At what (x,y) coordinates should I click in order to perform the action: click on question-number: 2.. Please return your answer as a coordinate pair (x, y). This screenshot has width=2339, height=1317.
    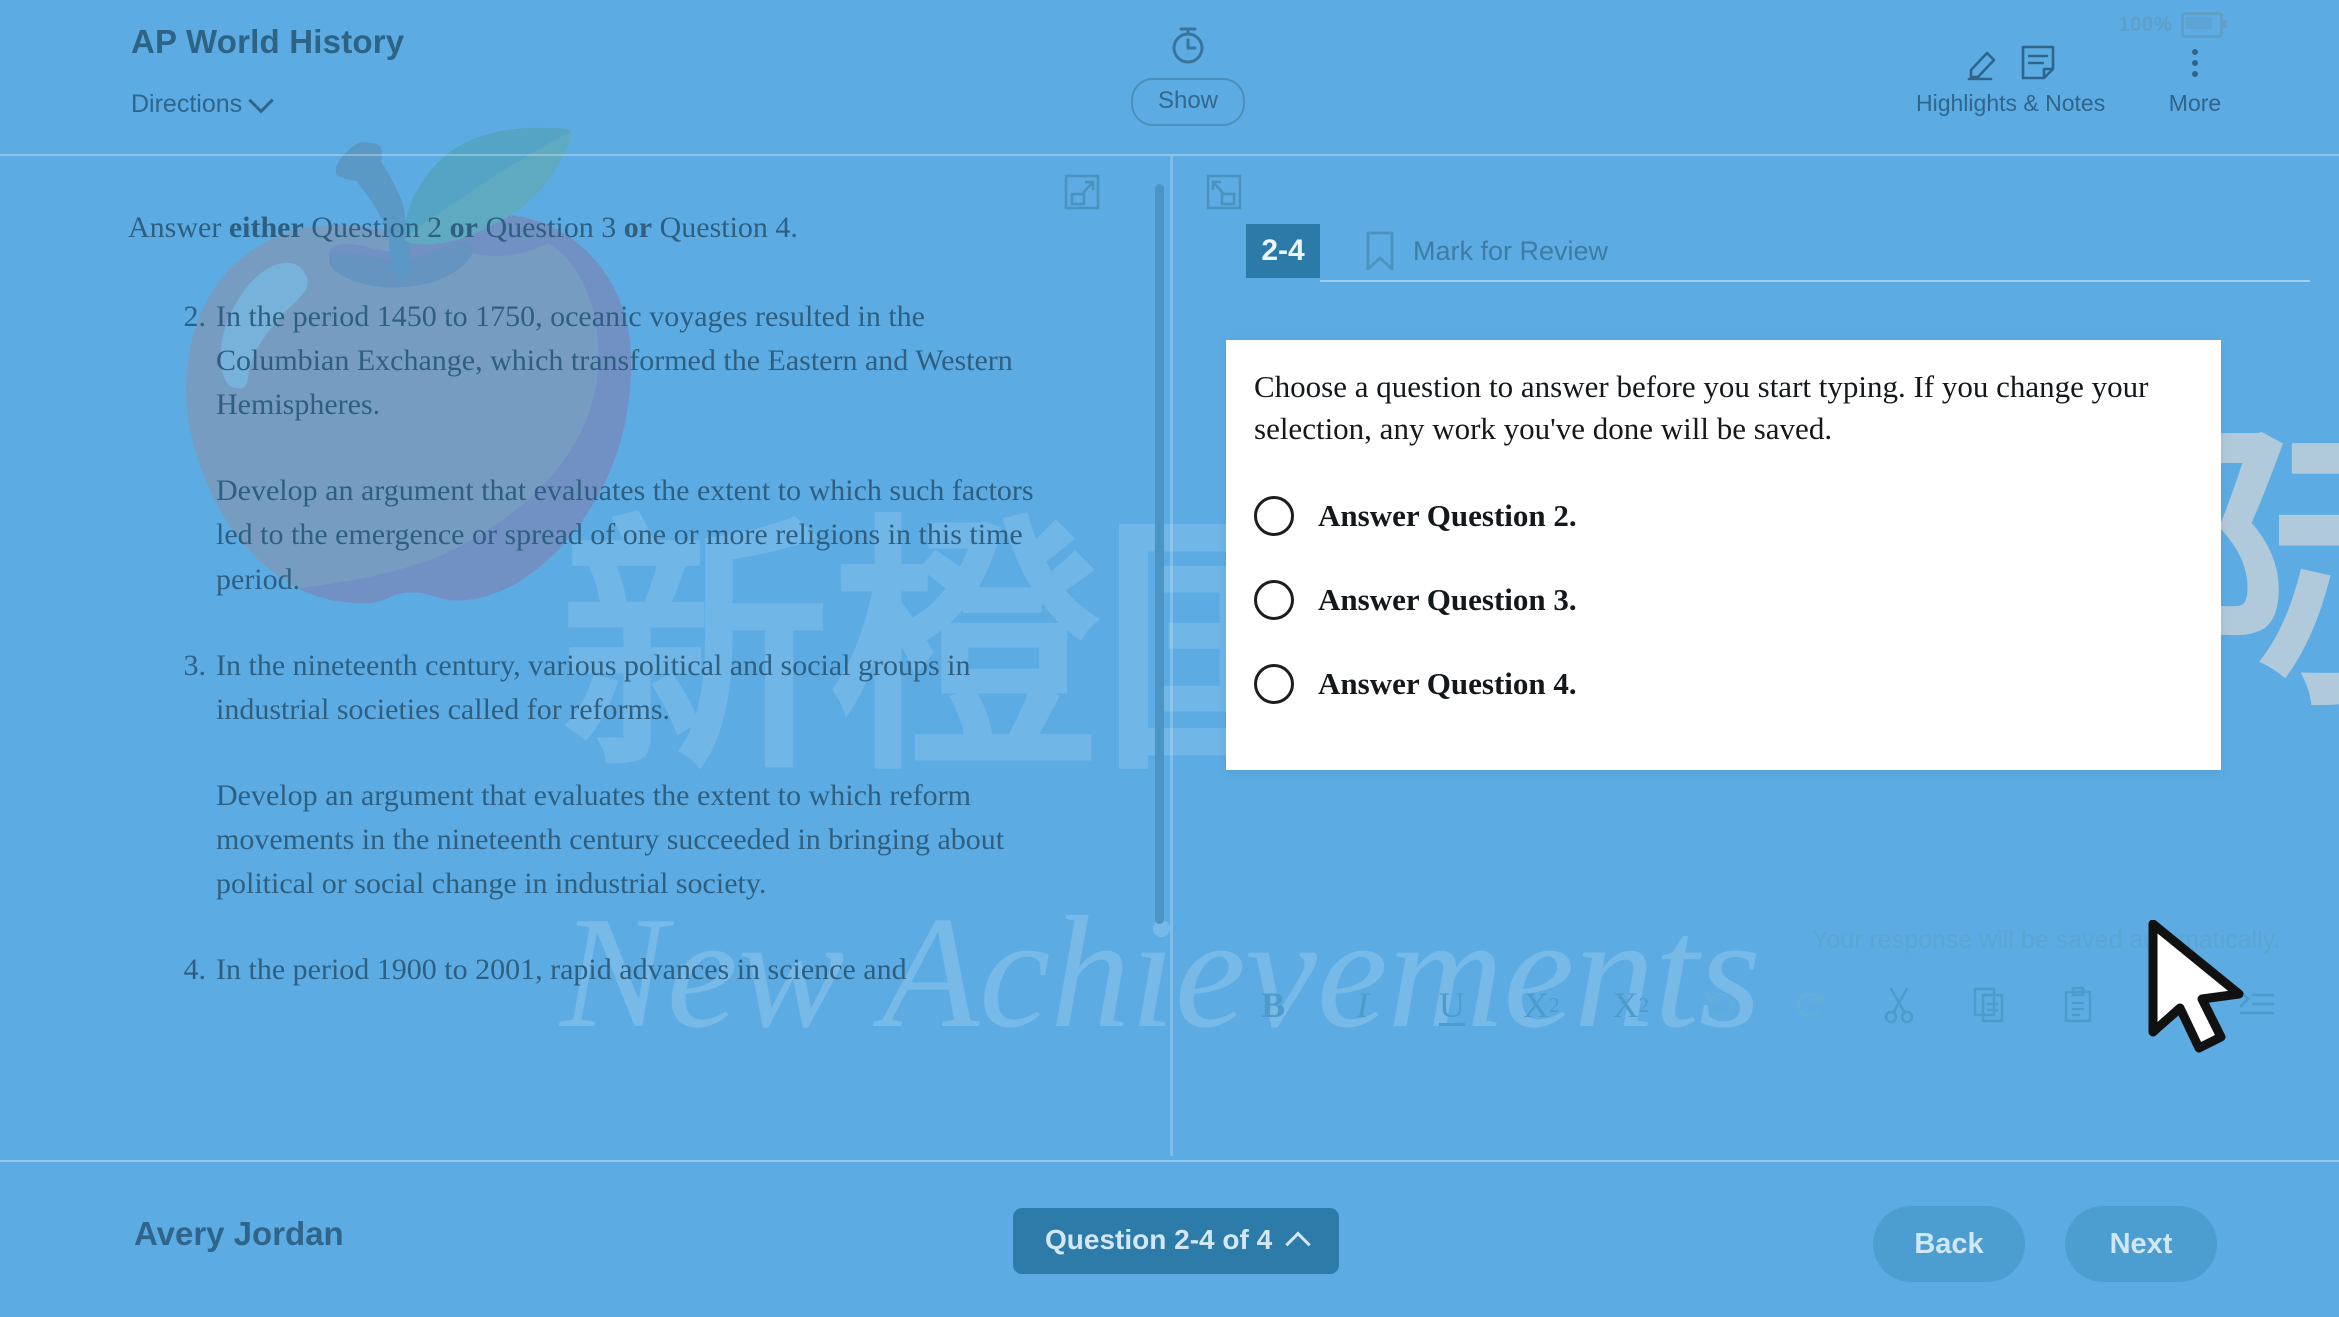
    Looking at the image, I should click on (195, 317).